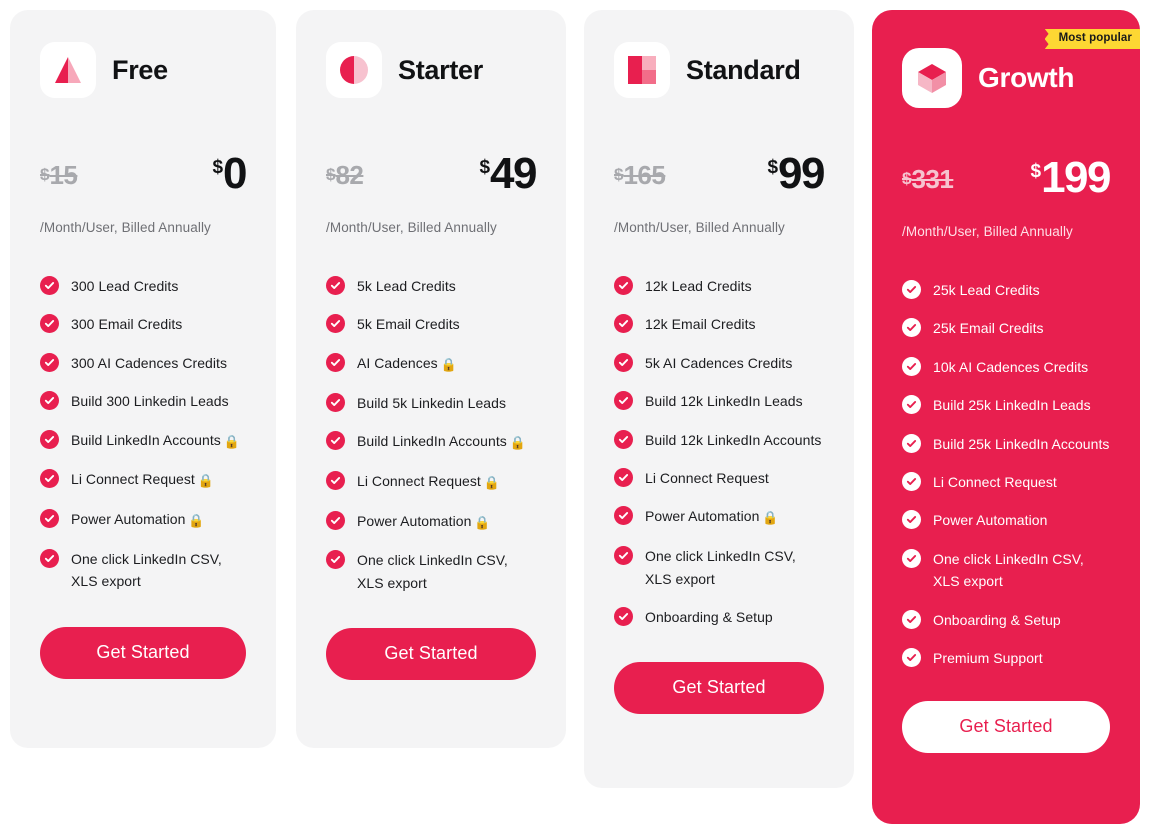  I want to click on feature-item: 300 Lead Credits, so click(143, 286).